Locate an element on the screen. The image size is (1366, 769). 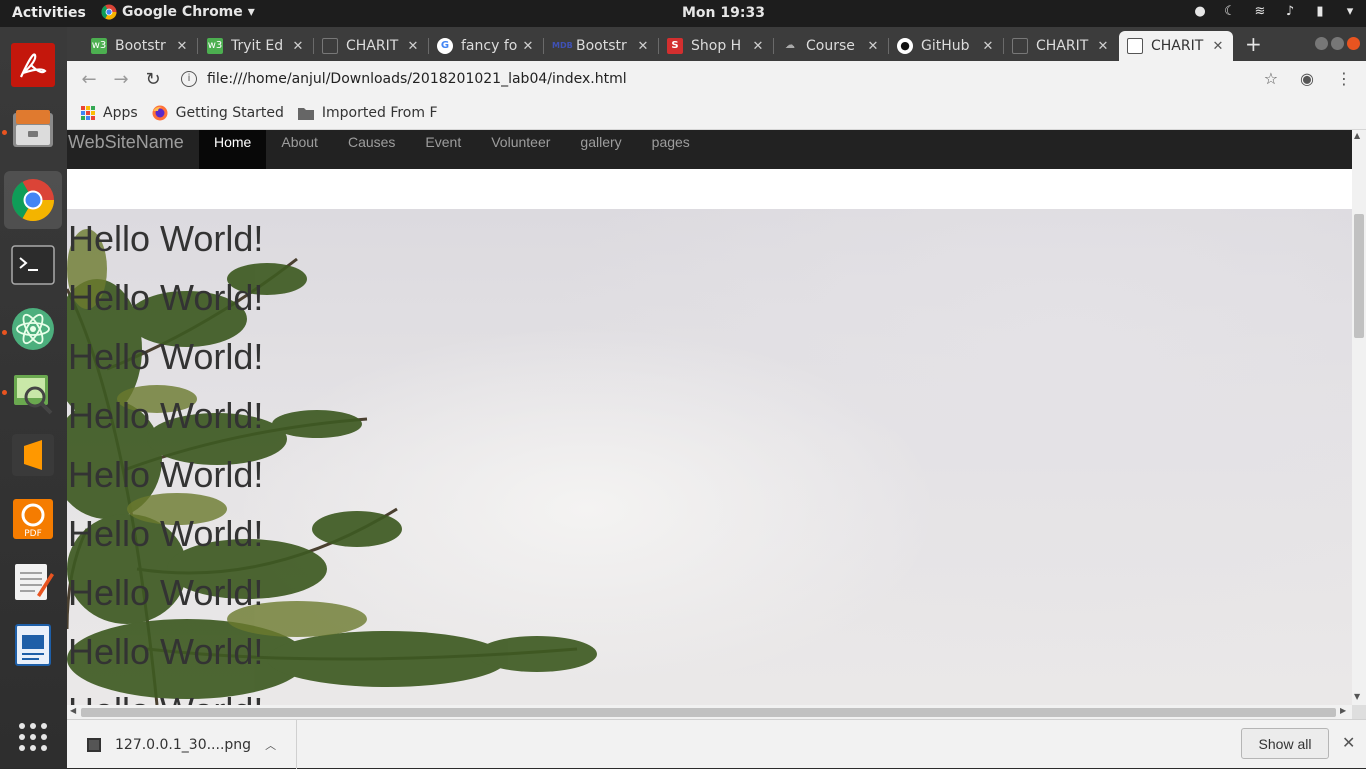
reload-icon: ↻ is located at coordinates (153, 79).